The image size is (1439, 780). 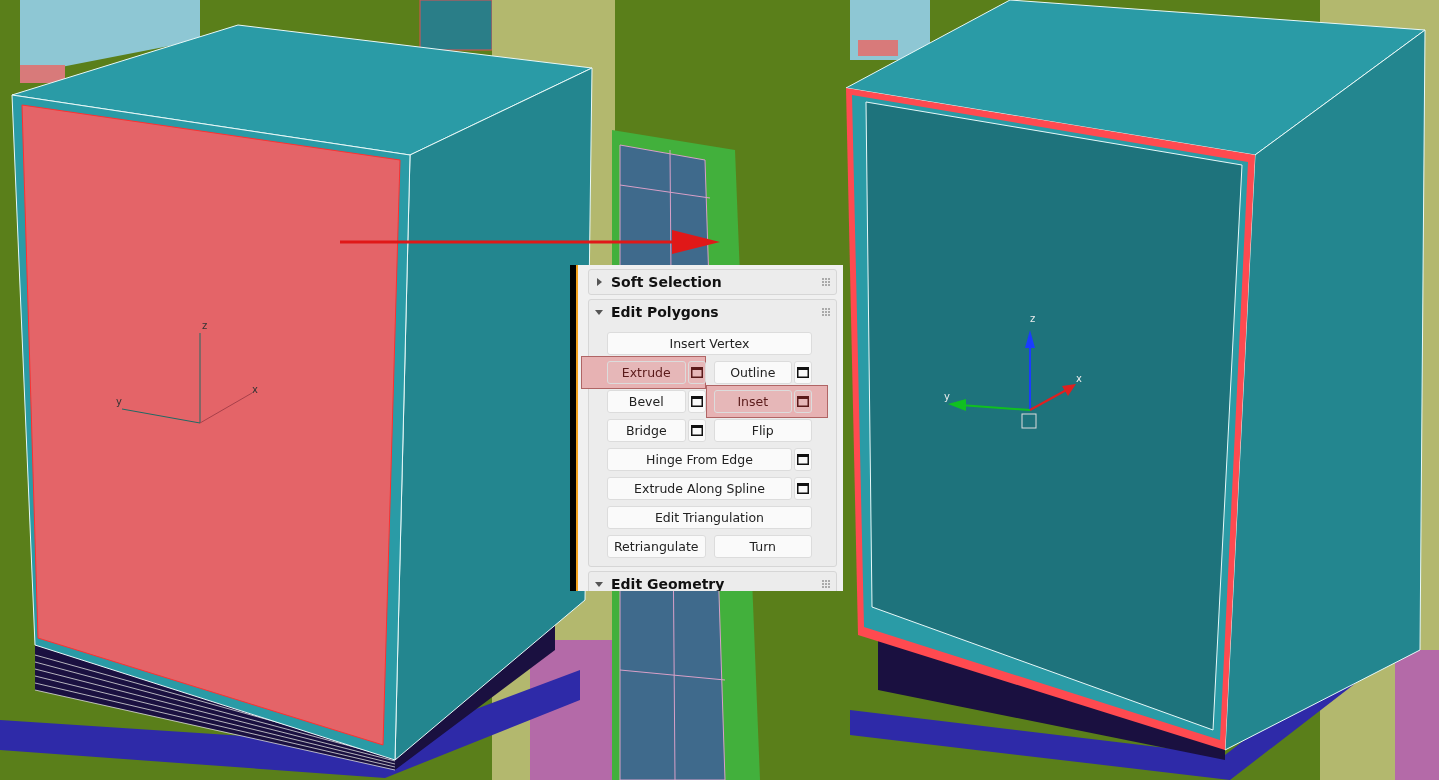 What do you see at coordinates (599, 282) in the screenshot?
I see `expand-arrow-icon` at bounding box center [599, 282].